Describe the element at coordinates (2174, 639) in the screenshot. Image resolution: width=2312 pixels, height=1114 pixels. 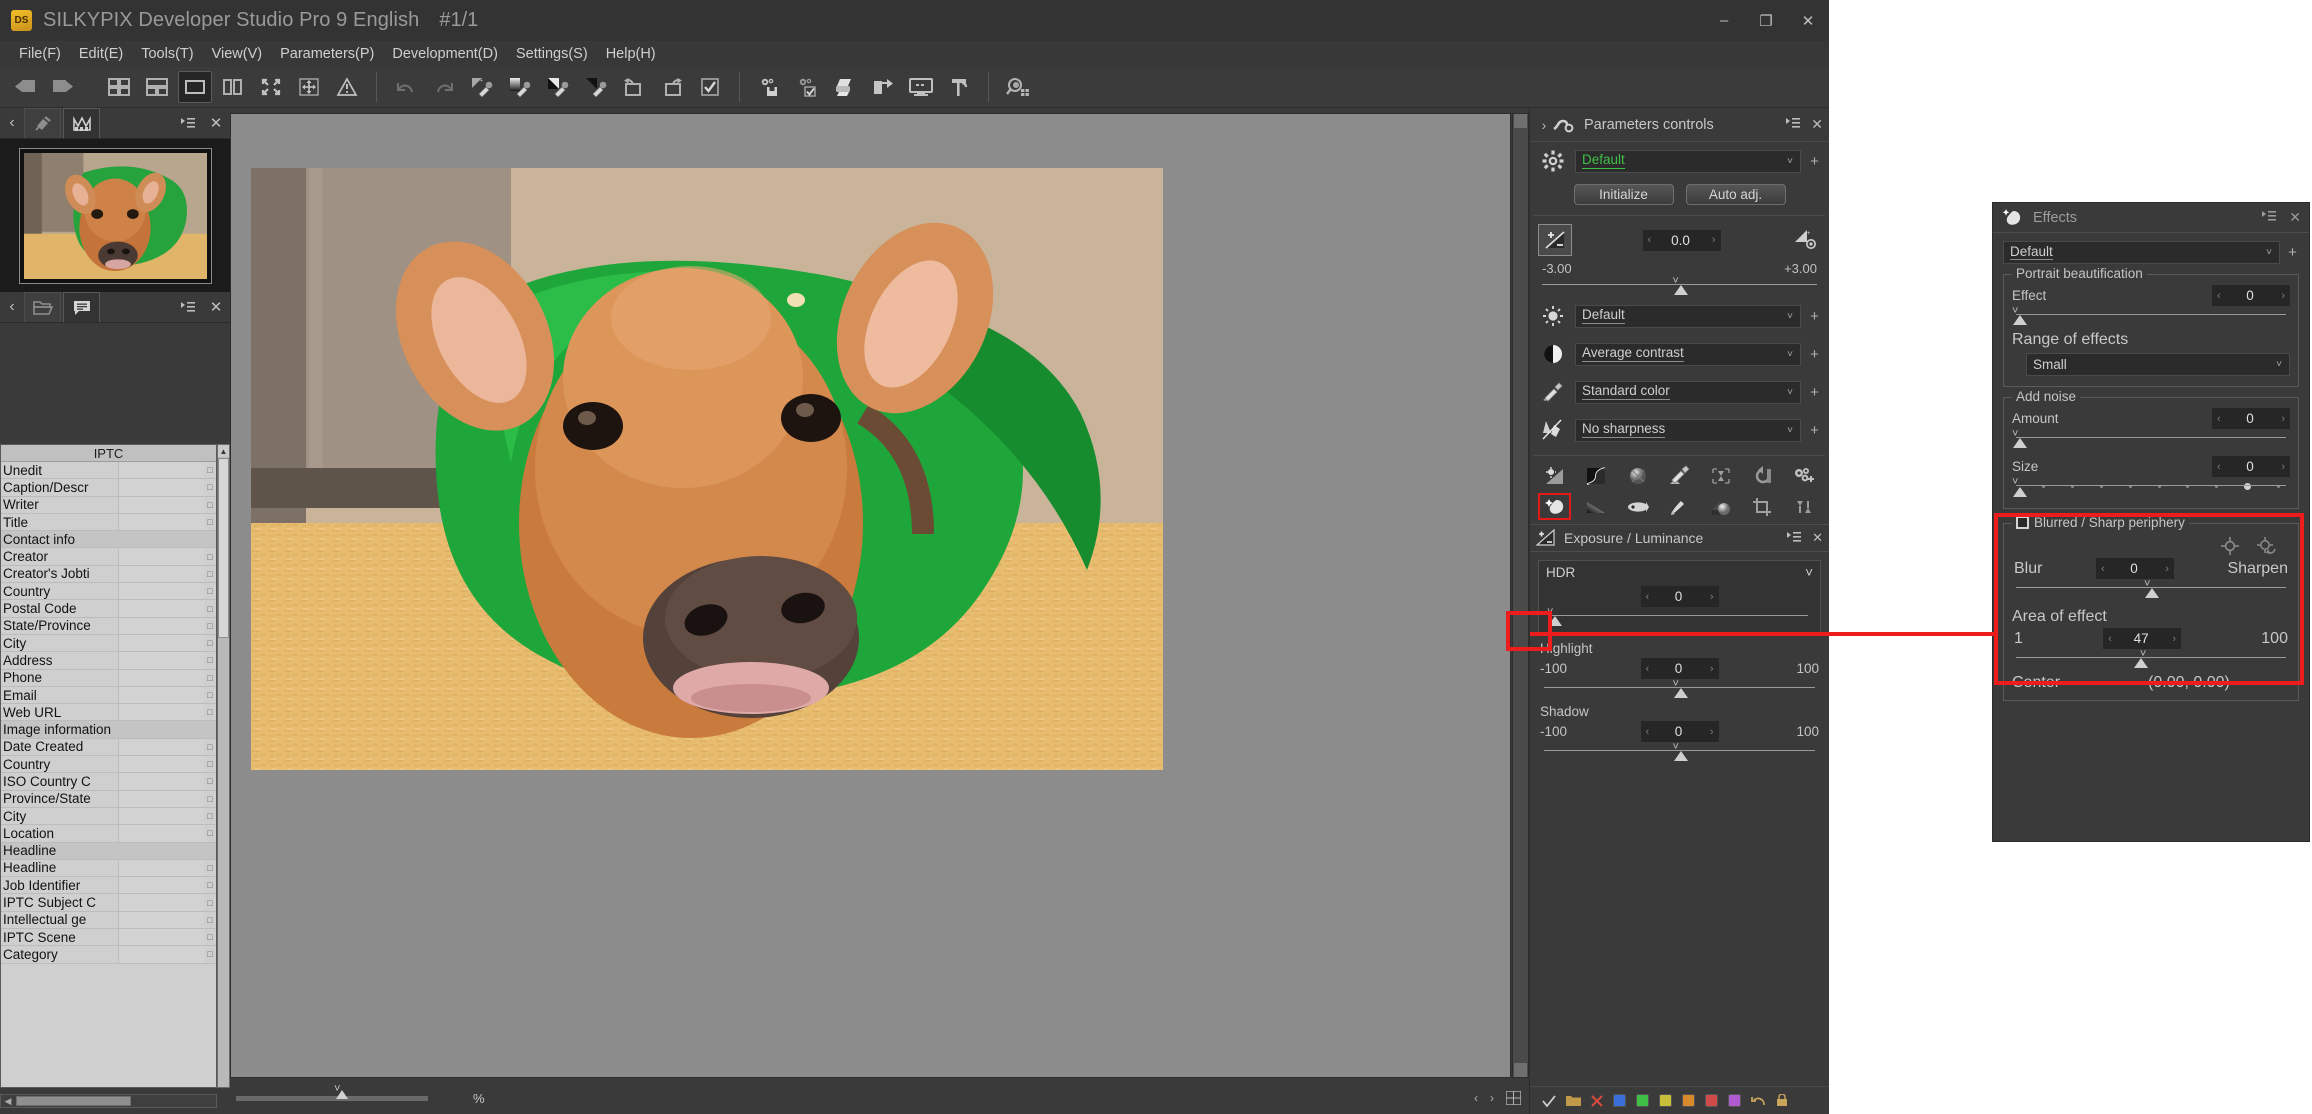
I see `area-increment-icon: ›` at that location.